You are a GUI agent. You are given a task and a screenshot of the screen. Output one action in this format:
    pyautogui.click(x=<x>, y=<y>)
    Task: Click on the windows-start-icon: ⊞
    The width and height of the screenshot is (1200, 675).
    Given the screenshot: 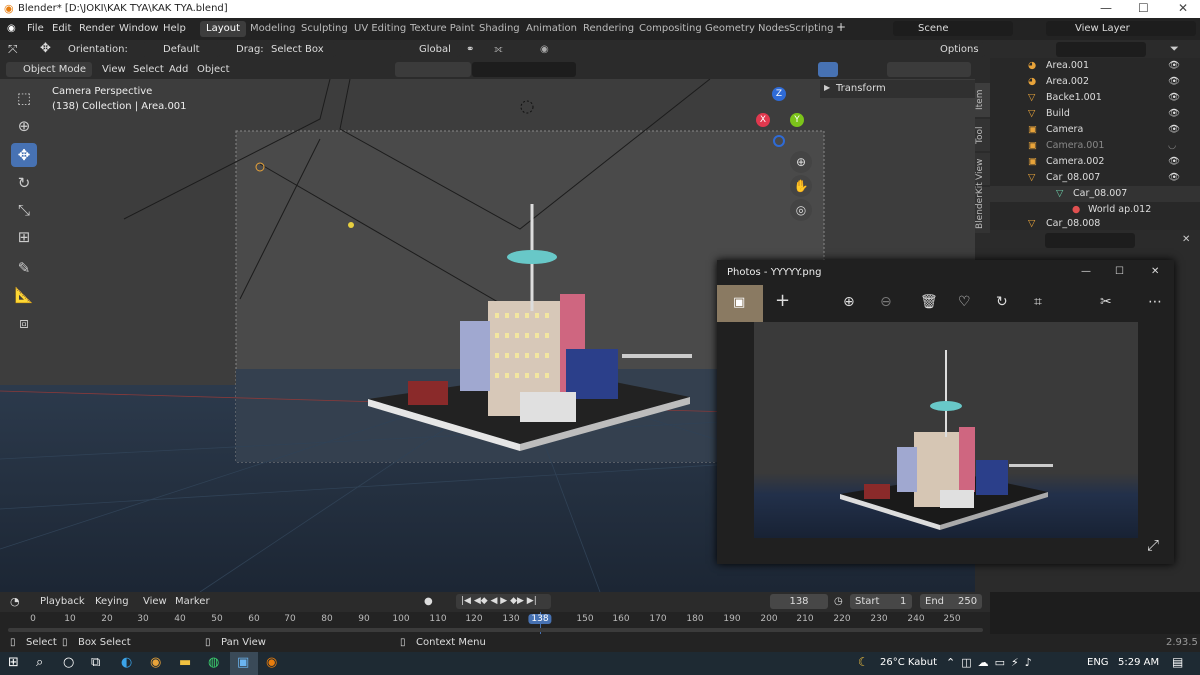 What is the action you would take?
    pyautogui.click(x=13, y=662)
    